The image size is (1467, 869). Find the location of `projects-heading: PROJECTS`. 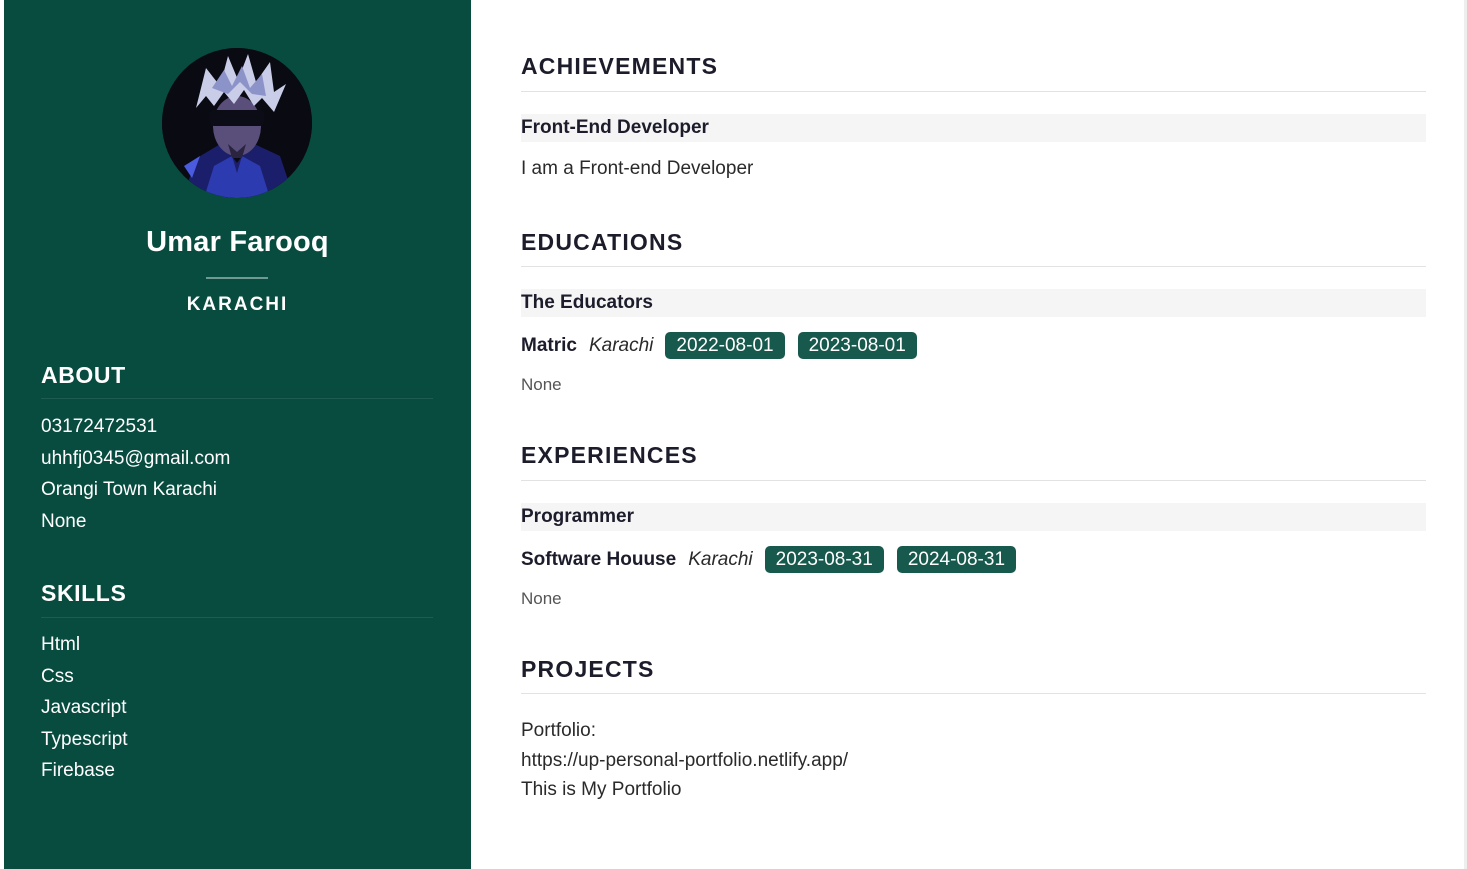

projects-heading: PROJECTS is located at coordinates (588, 669).